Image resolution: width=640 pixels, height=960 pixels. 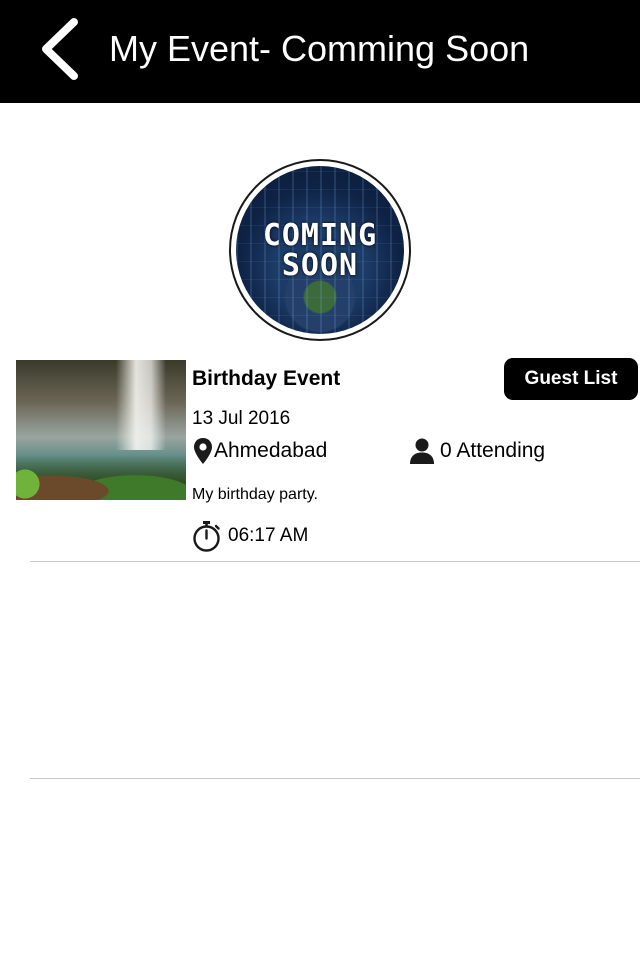 What do you see at coordinates (268, 535) in the screenshot?
I see `event-time-label: 06:17 AM` at bounding box center [268, 535].